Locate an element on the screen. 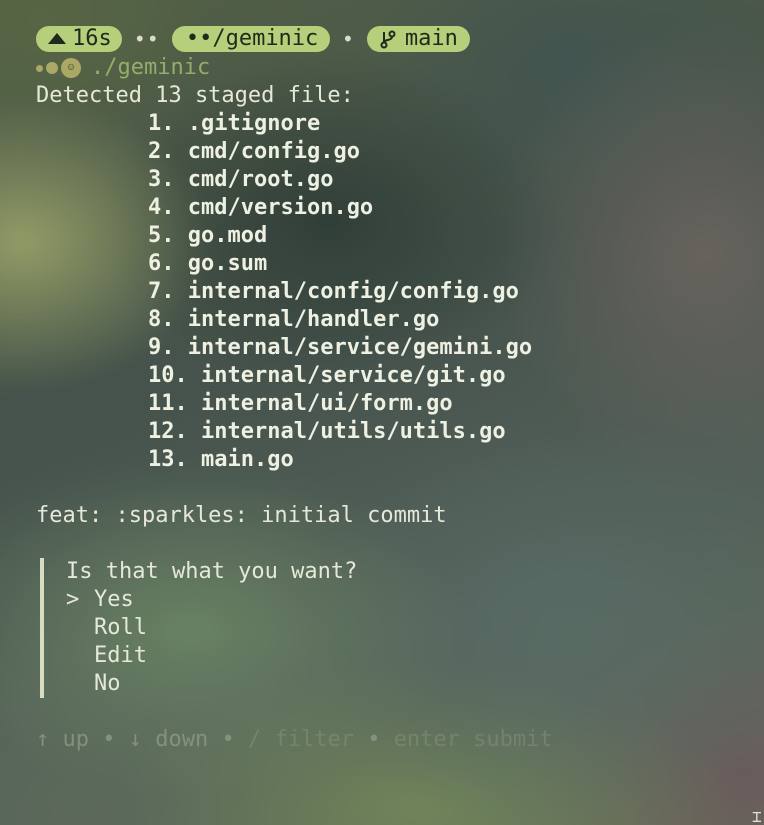 The width and height of the screenshot is (764, 825). file-number: 11. is located at coordinates (168, 403).